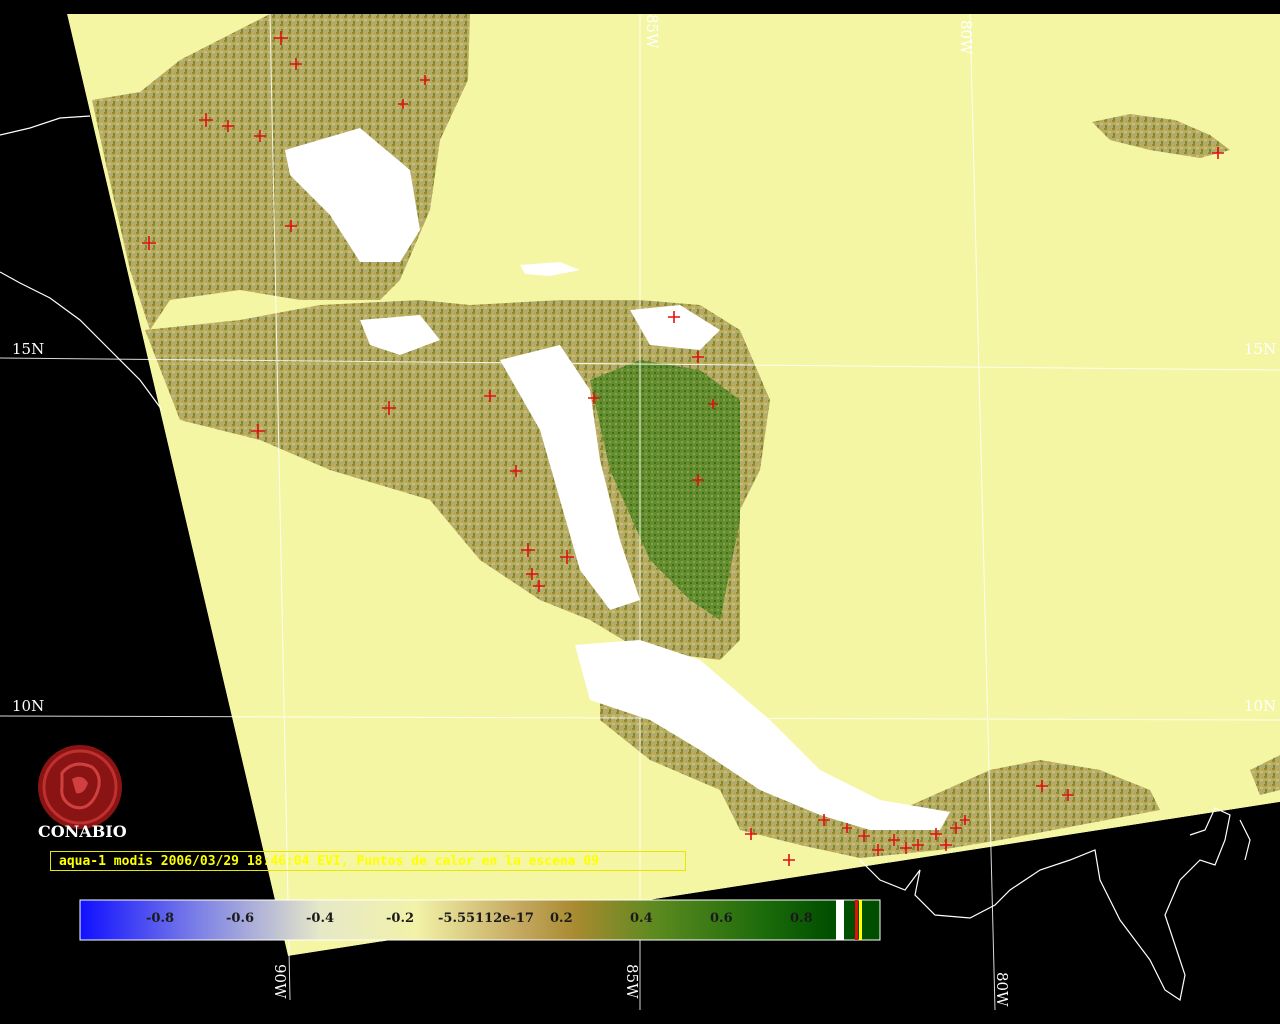 The width and height of the screenshot is (1280, 1024). What do you see at coordinates (28, 349) in the screenshot?
I see `lat-label-15n-left: 15N` at bounding box center [28, 349].